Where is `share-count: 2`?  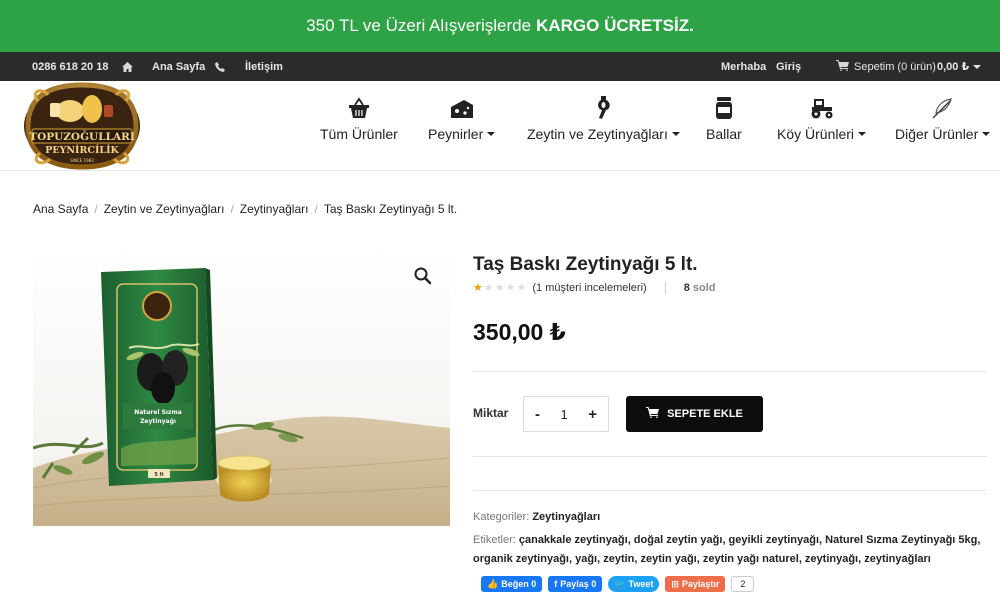 share-count: 2 is located at coordinates (743, 584).